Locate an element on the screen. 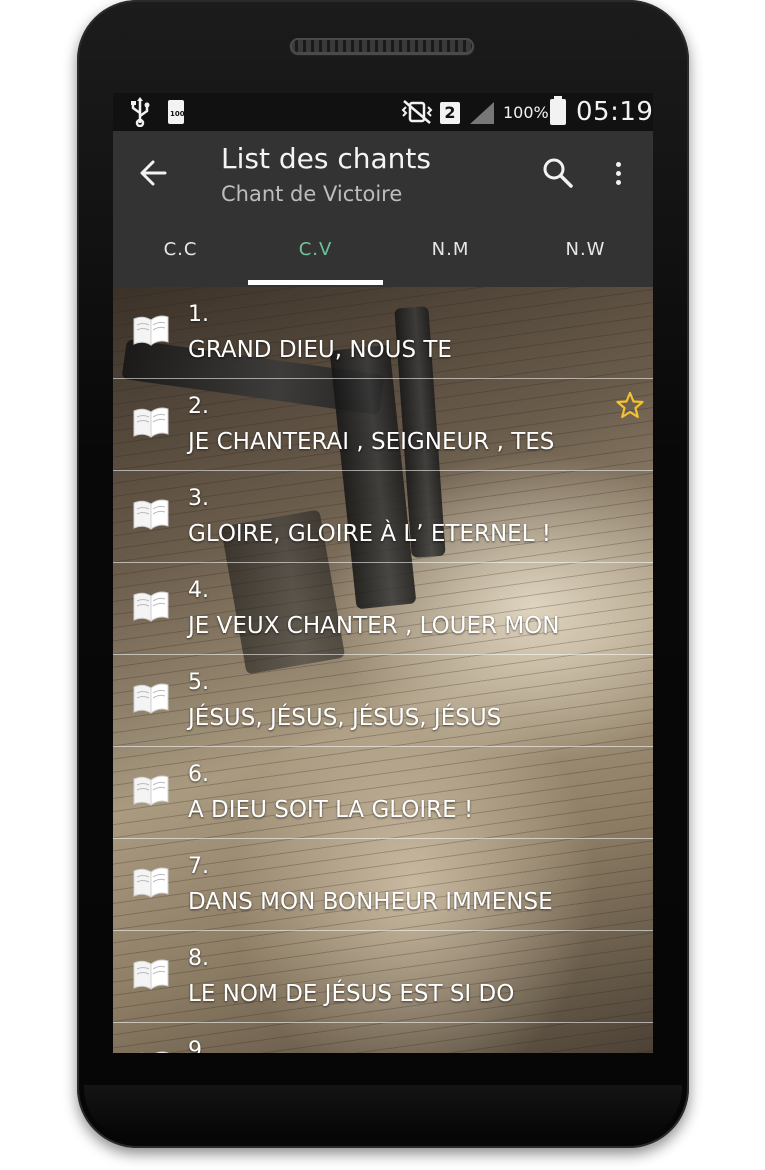  song-list-item: 4. JE VEUX CHANTER , LOUER MON is located at coordinates (383, 609).